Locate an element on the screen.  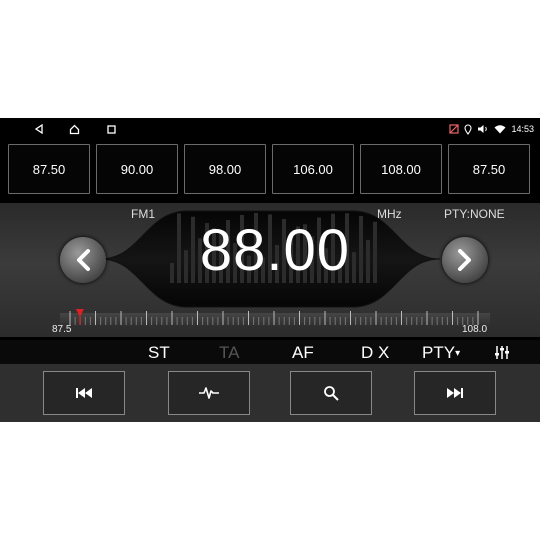
pty-label: PTY is located at coordinates (439, 352).